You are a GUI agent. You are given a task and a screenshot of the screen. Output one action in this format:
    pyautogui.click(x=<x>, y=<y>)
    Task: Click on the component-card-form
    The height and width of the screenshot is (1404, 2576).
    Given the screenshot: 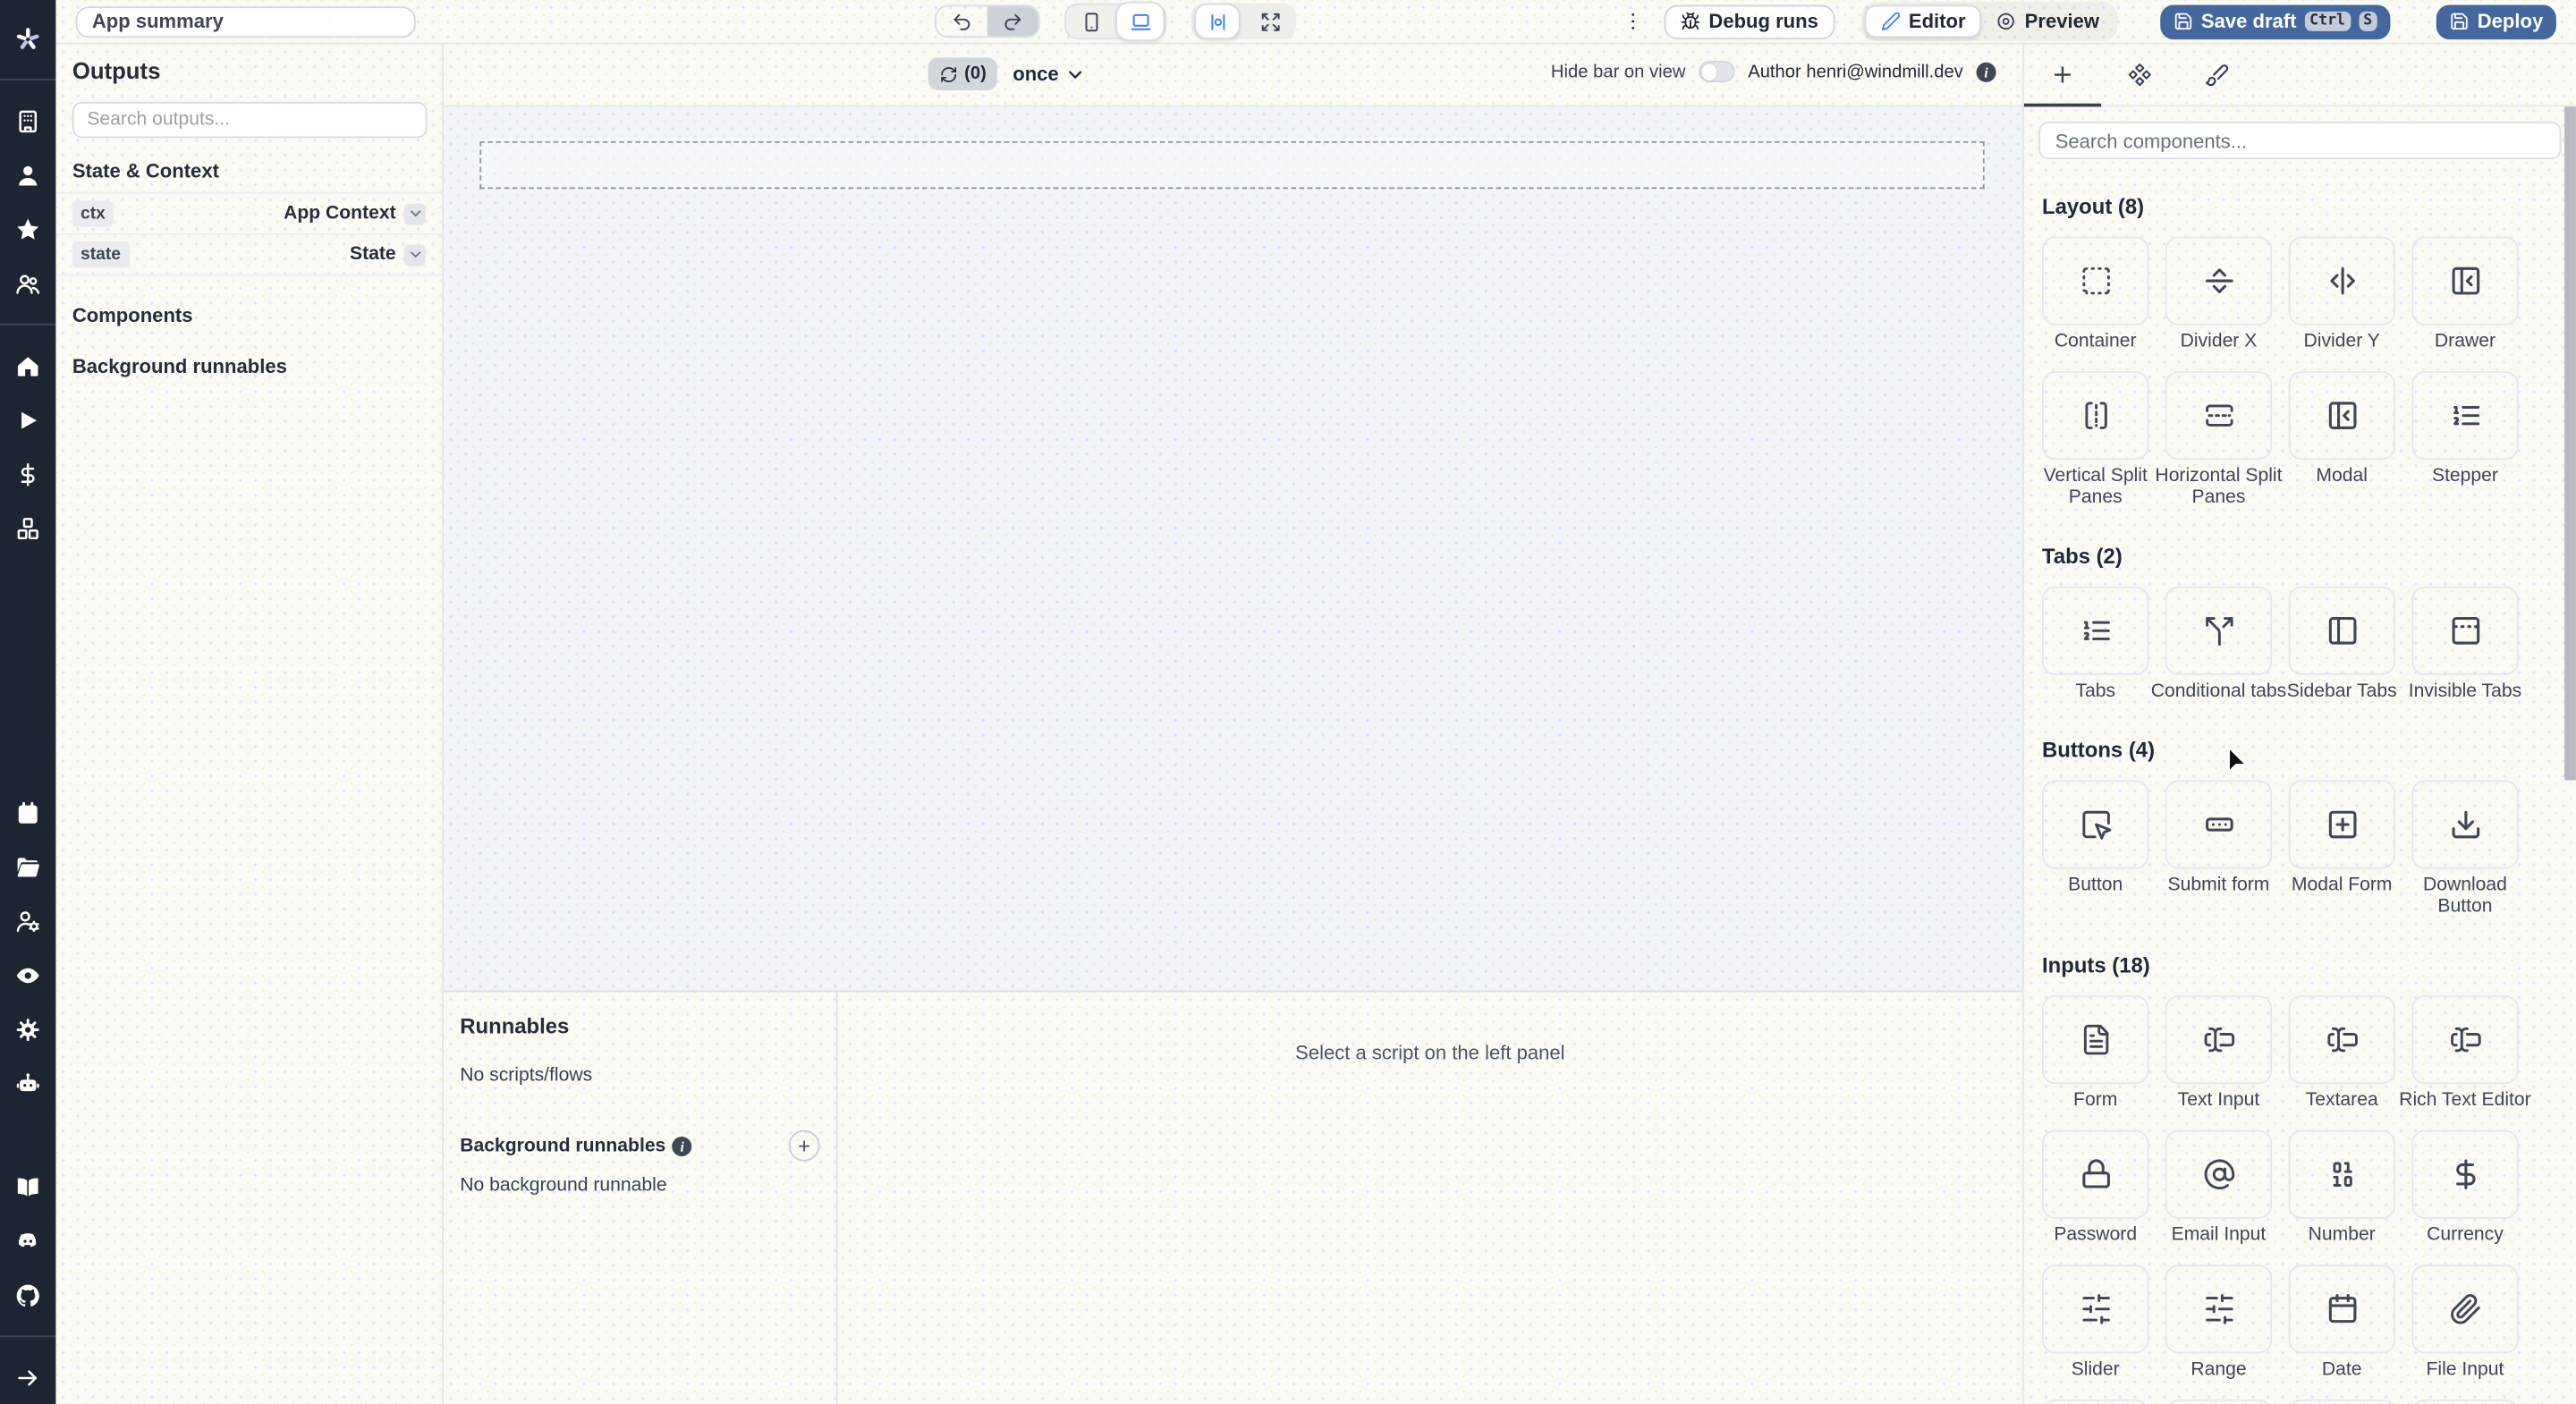 What is the action you would take?
    pyautogui.click(x=2095, y=1040)
    